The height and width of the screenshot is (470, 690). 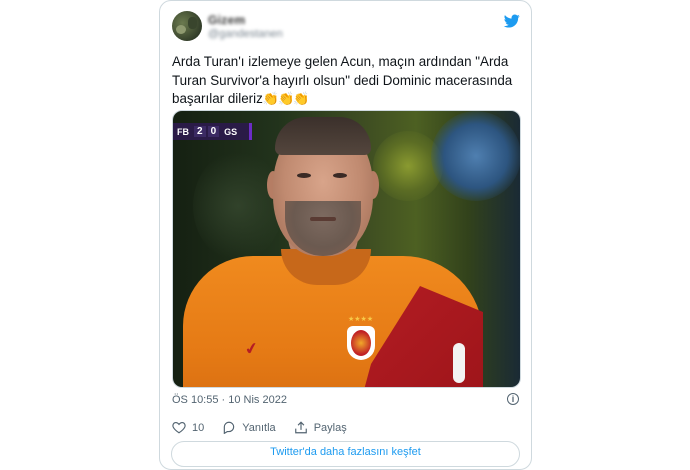 What do you see at coordinates (198, 427) in the screenshot?
I see `like-count: 10` at bounding box center [198, 427].